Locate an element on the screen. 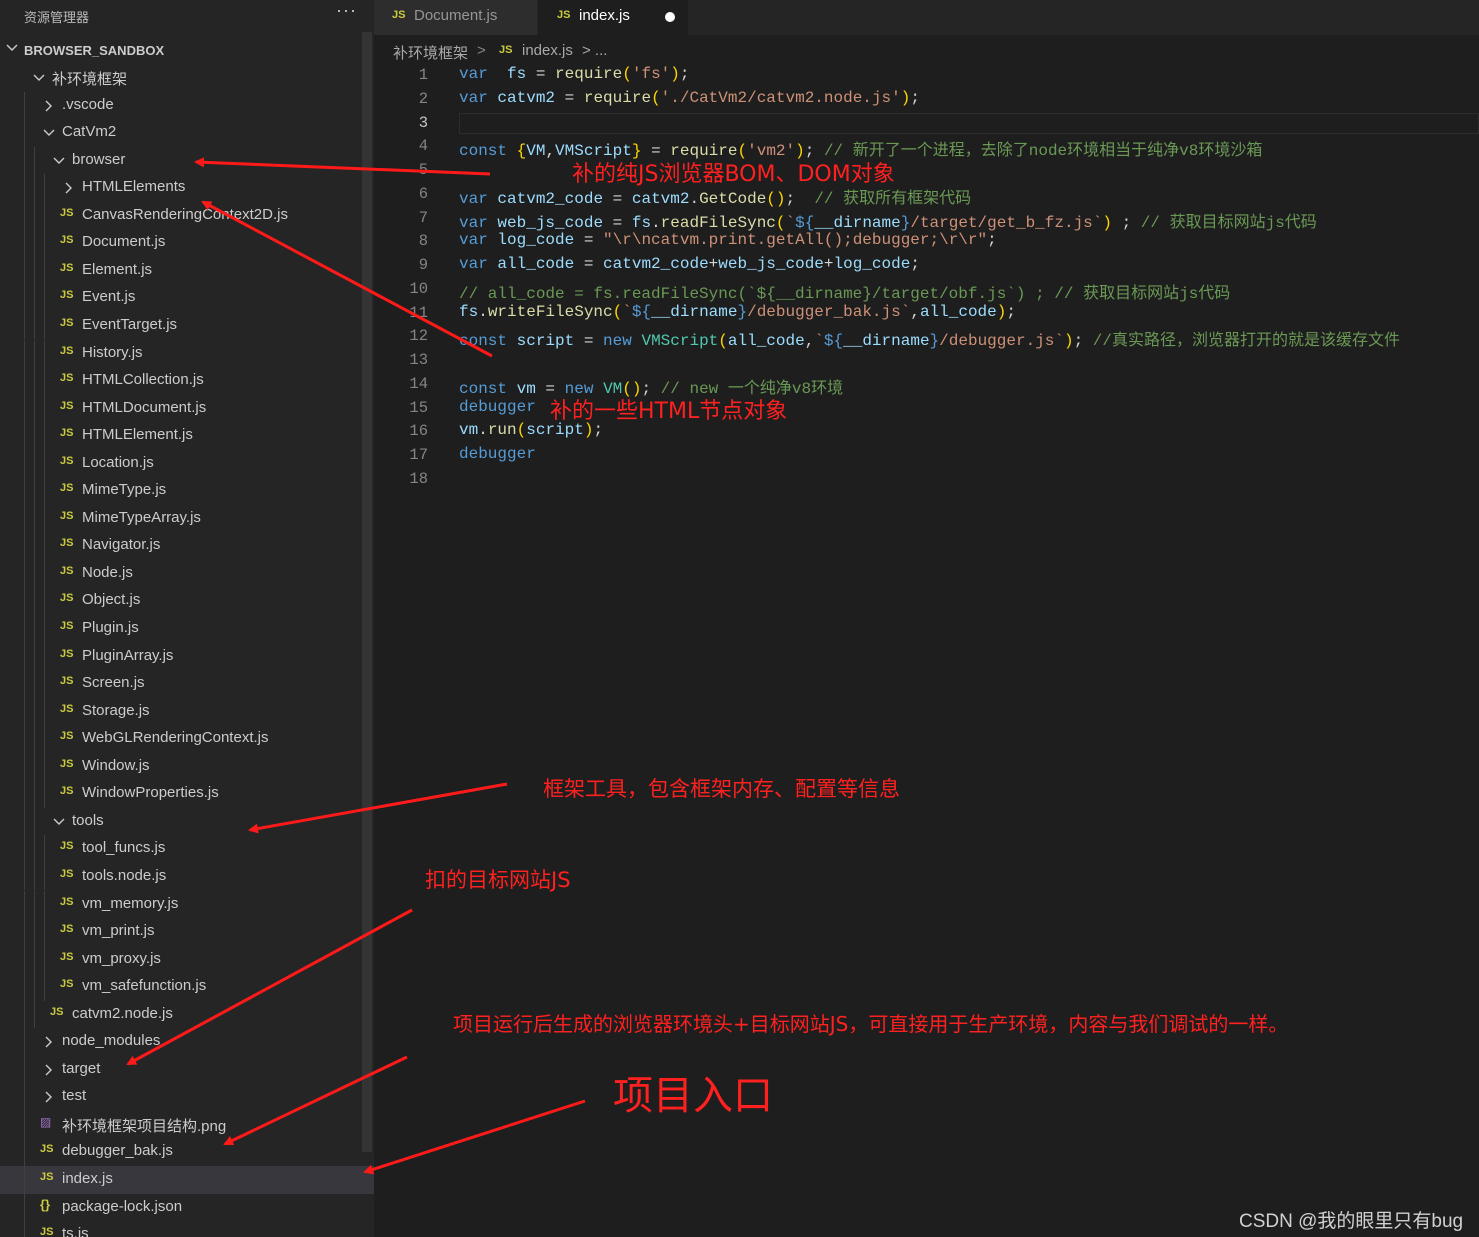  annotation-browser: 补的纯JS浏览器BOM、DOM对象 is located at coordinates (733, 174).